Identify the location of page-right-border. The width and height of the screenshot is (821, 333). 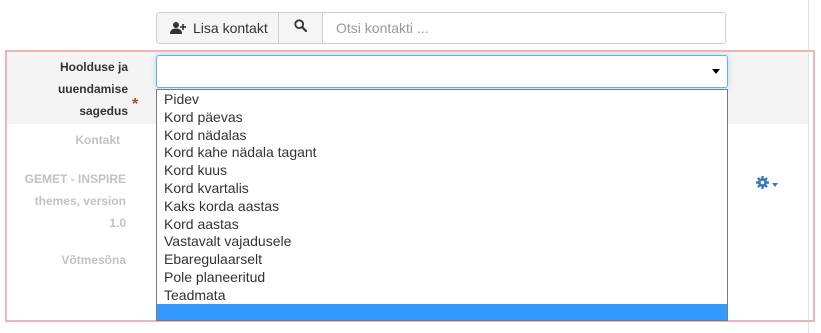
(808, 166).